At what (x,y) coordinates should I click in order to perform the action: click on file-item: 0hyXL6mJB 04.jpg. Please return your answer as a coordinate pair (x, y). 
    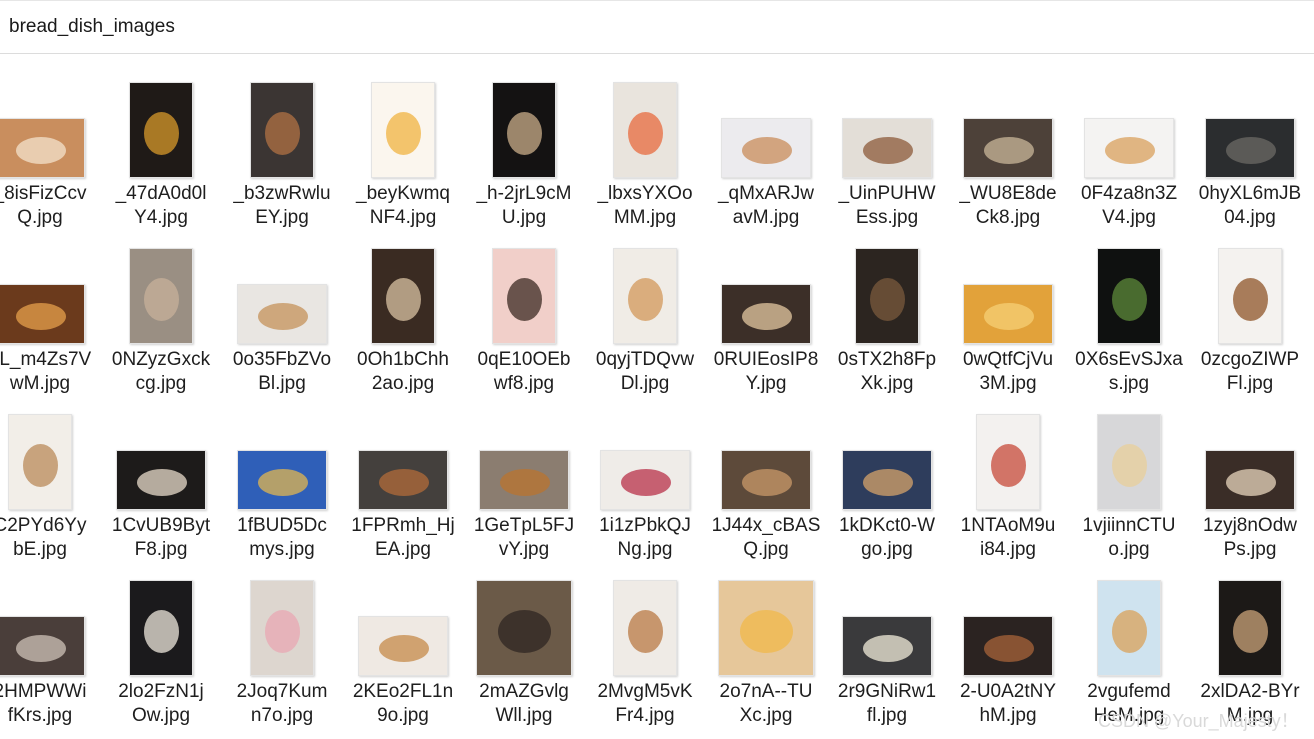
    Looking at the image, I should click on (1250, 141).